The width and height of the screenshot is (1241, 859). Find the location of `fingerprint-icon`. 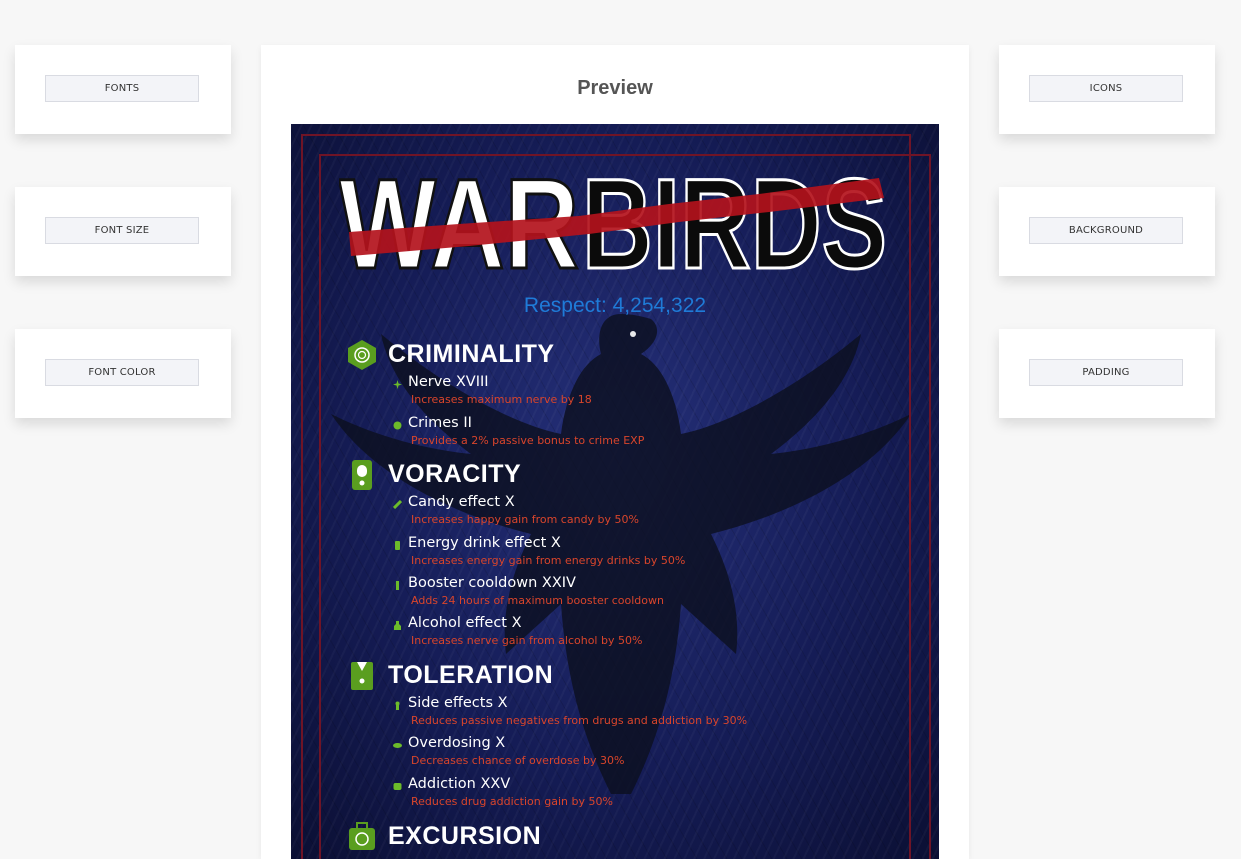

fingerprint-icon is located at coordinates (362, 355).